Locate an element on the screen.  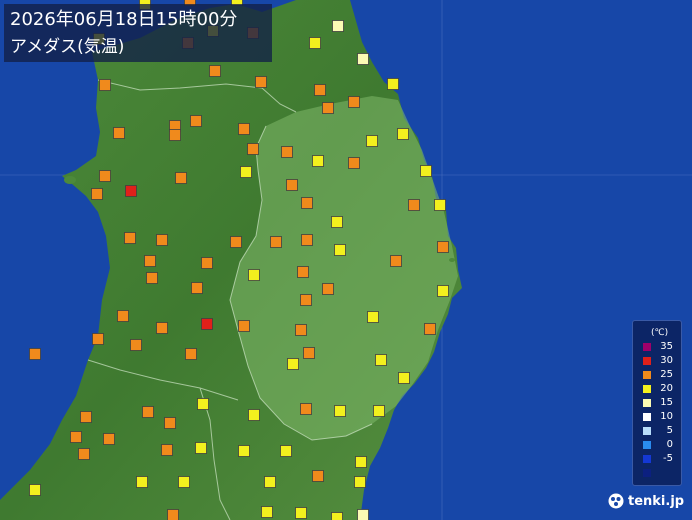
legend-row: 30 is located at coordinates (660, 361).